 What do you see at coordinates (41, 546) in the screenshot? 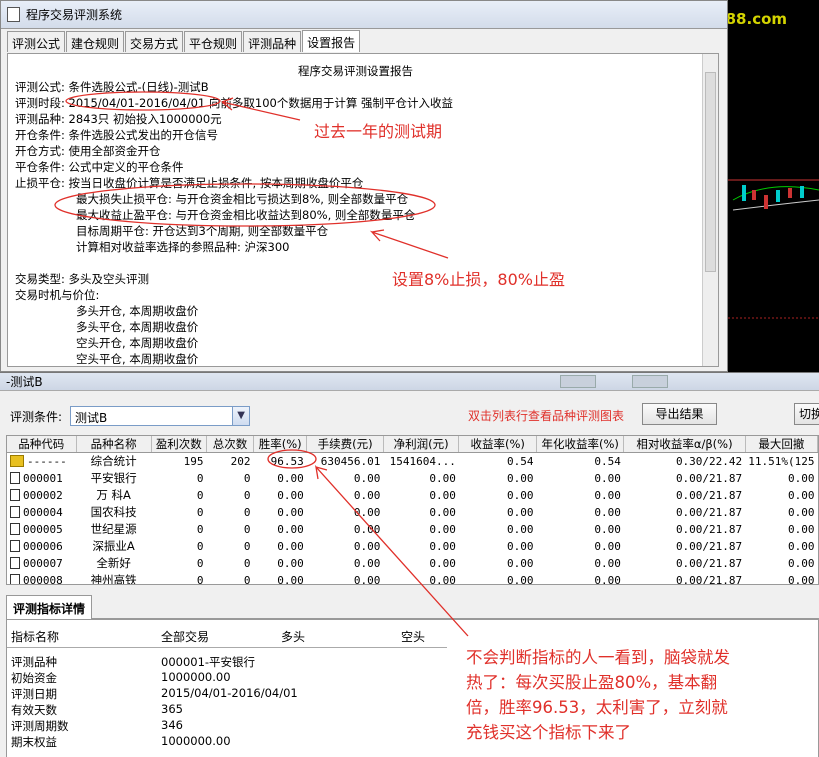
I see `table-cell: 000006` at bounding box center [41, 546].